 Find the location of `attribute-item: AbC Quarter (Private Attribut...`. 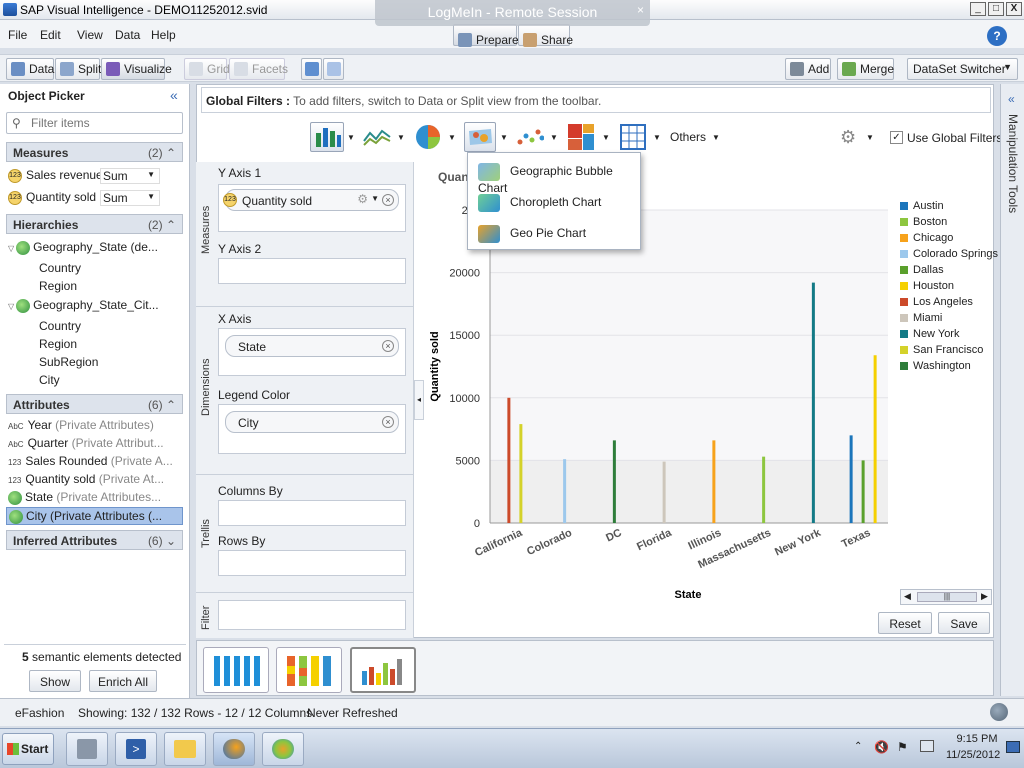

attribute-item: AbC Quarter (Private Attribut... is located at coordinates (95, 443).